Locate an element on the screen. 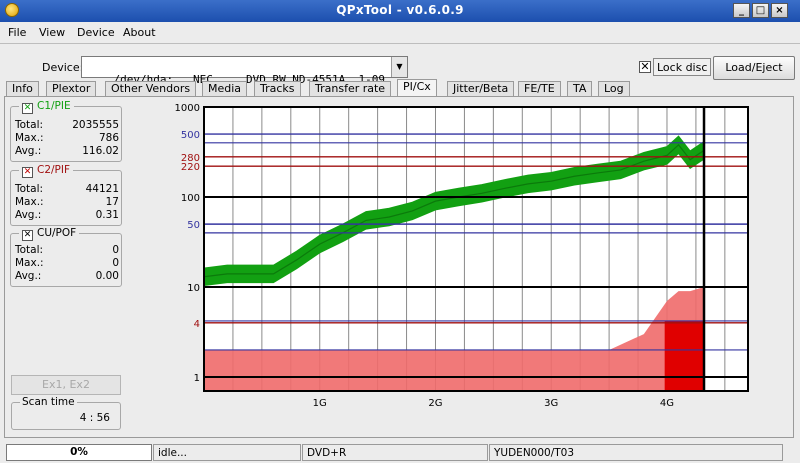 The width and height of the screenshot is (800, 463). cu-total: 0 is located at coordinates (115, 250).